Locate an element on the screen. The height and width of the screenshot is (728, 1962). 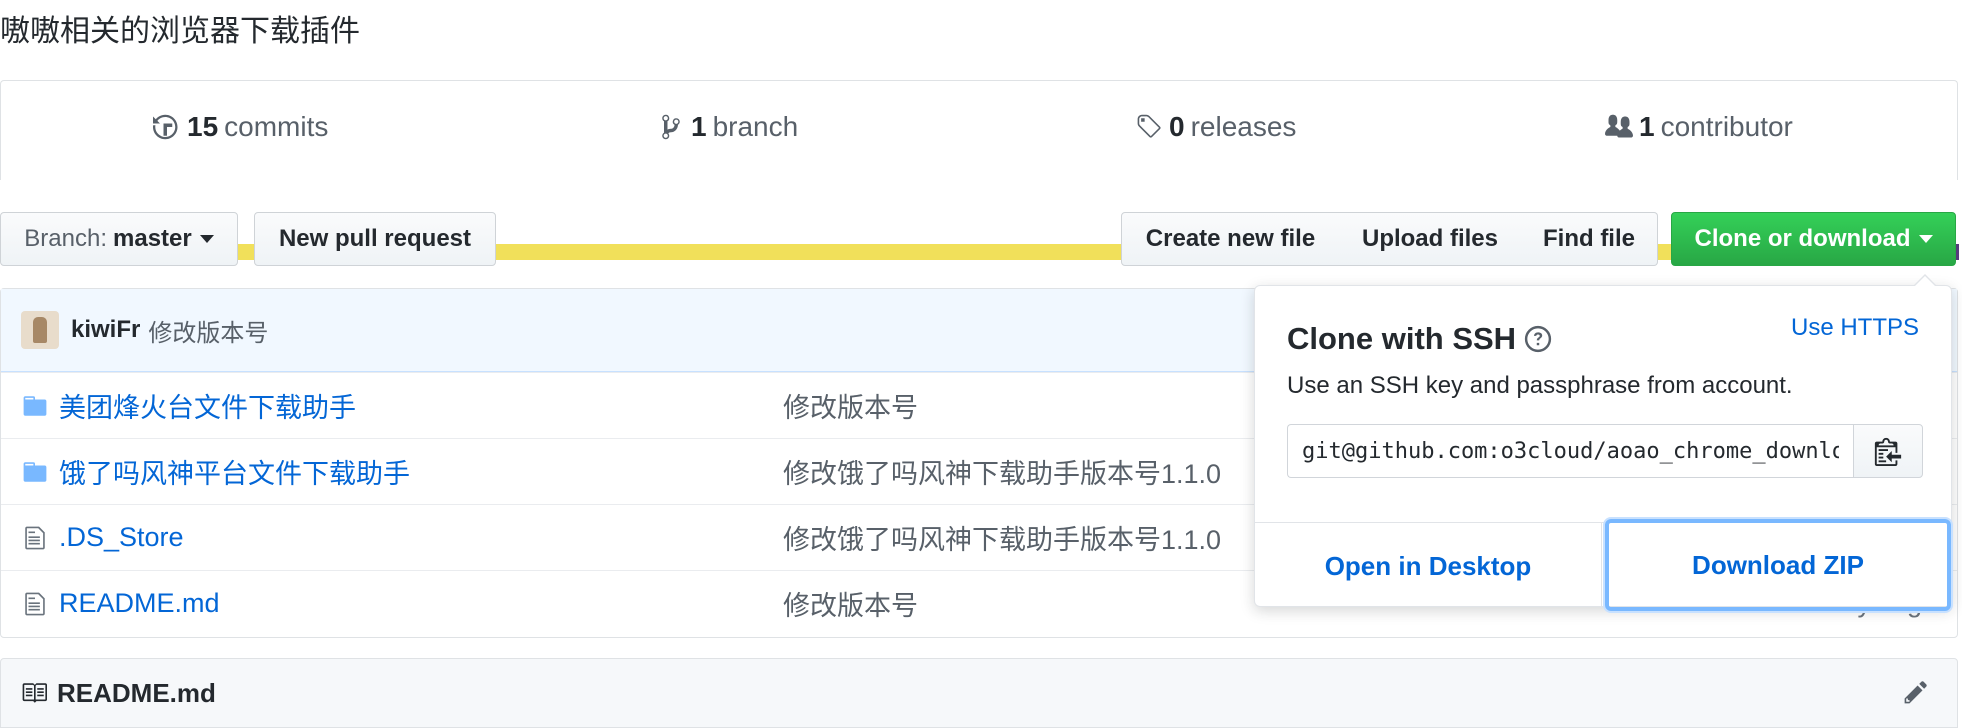
contributors-count: 1 is located at coordinates (1647, 126).